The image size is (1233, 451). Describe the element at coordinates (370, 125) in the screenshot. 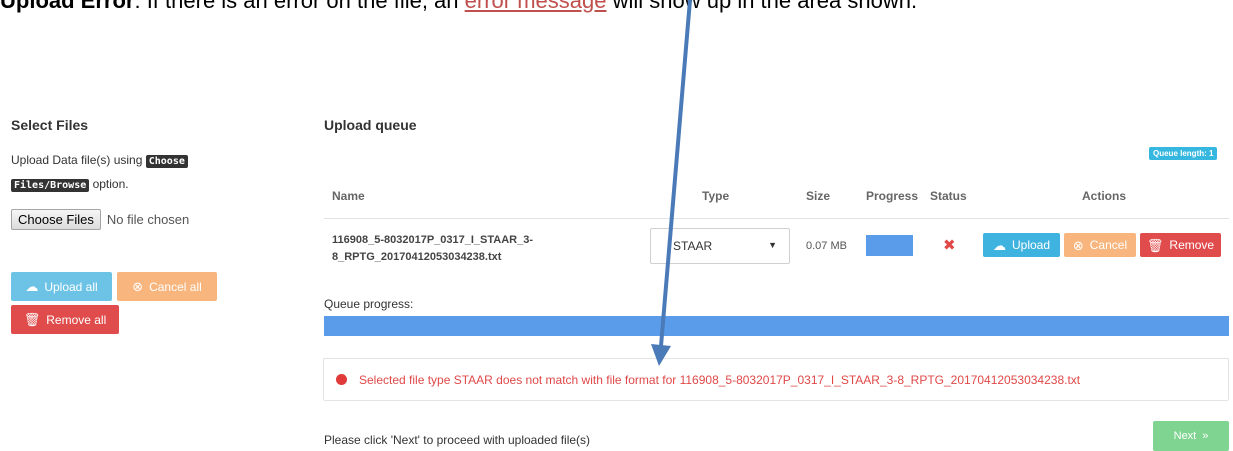

I see `upload-queue-title: Upload queue` at that location.